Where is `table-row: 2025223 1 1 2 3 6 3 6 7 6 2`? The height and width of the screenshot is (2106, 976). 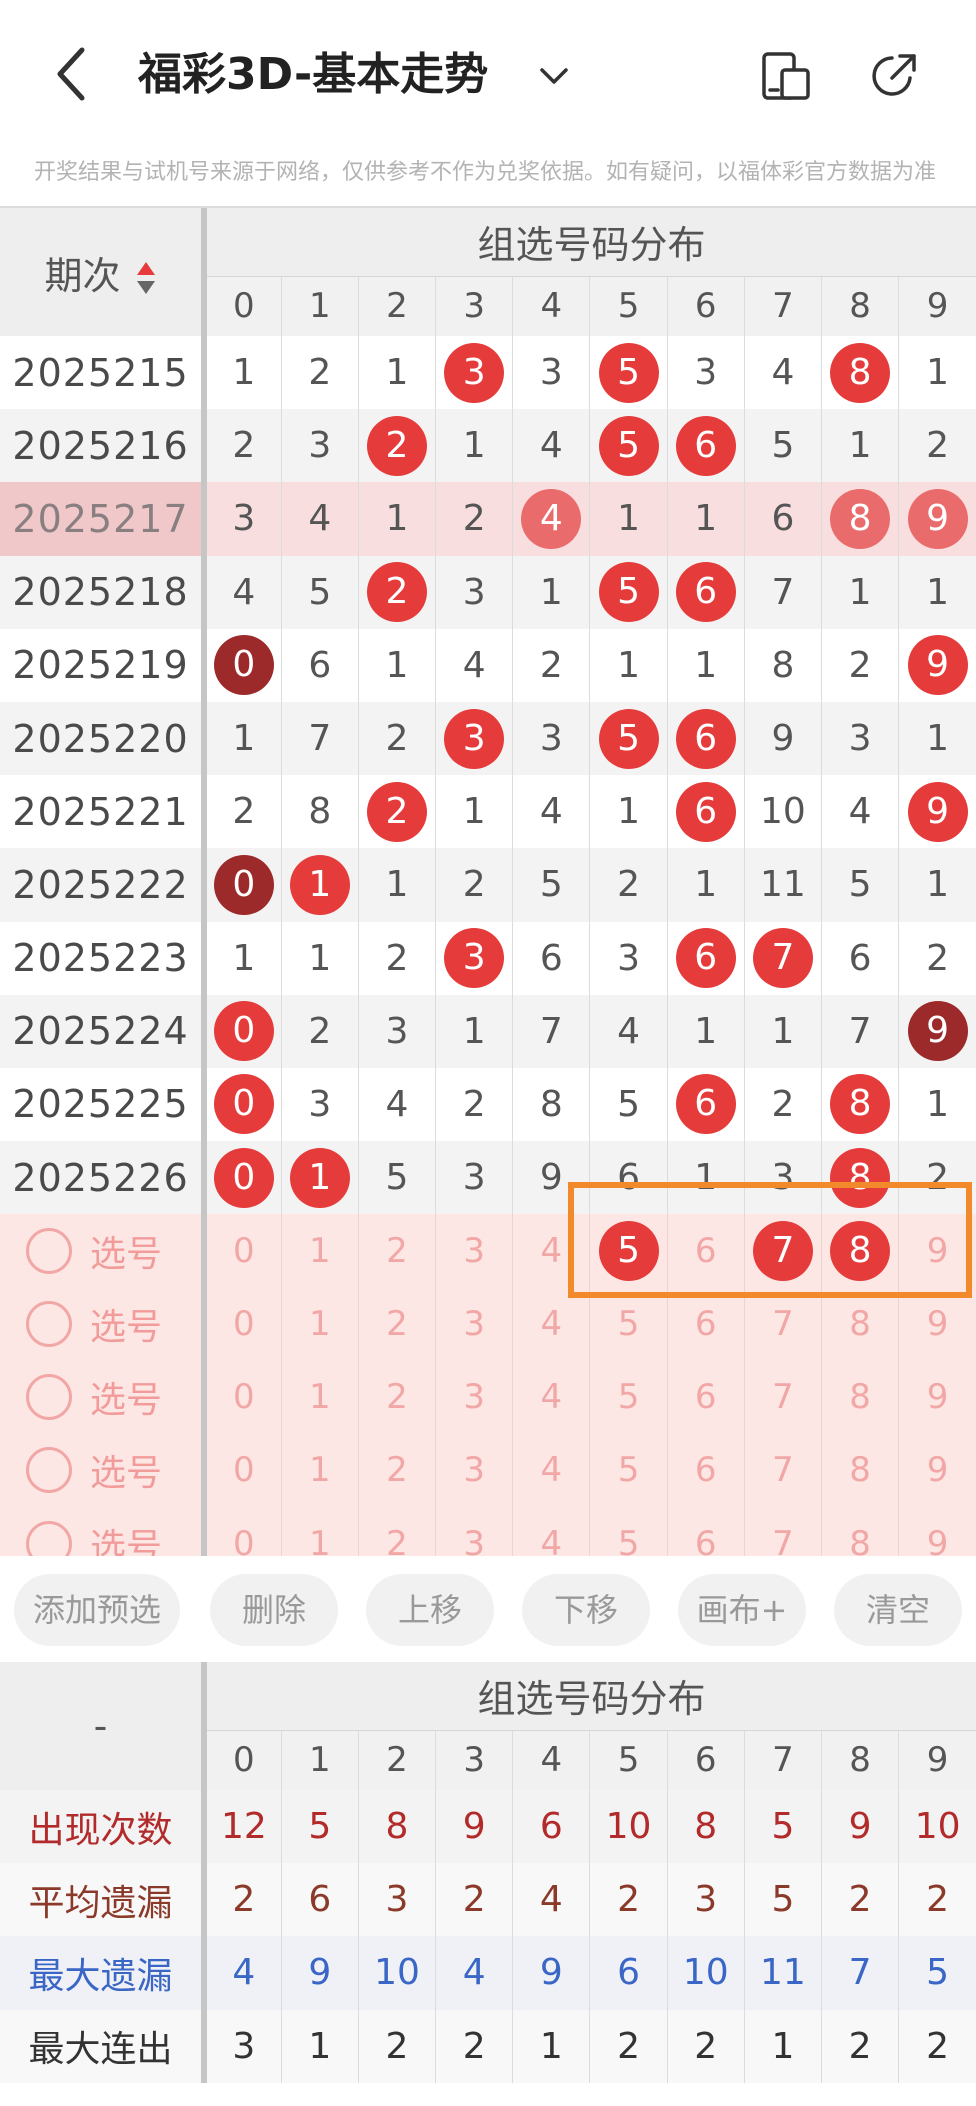
table-row: 2025223 1 1 2 3 6 3 6 7 6 2 is located at coordinates (488, 958).